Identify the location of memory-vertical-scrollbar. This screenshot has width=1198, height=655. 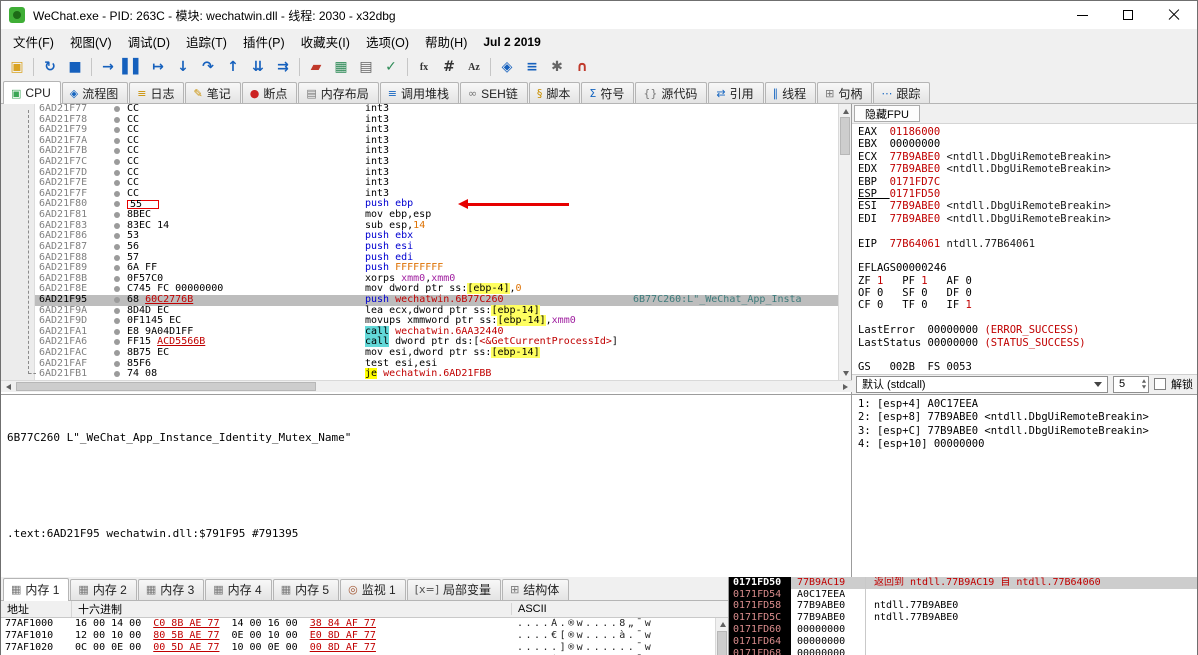
(721, 636).